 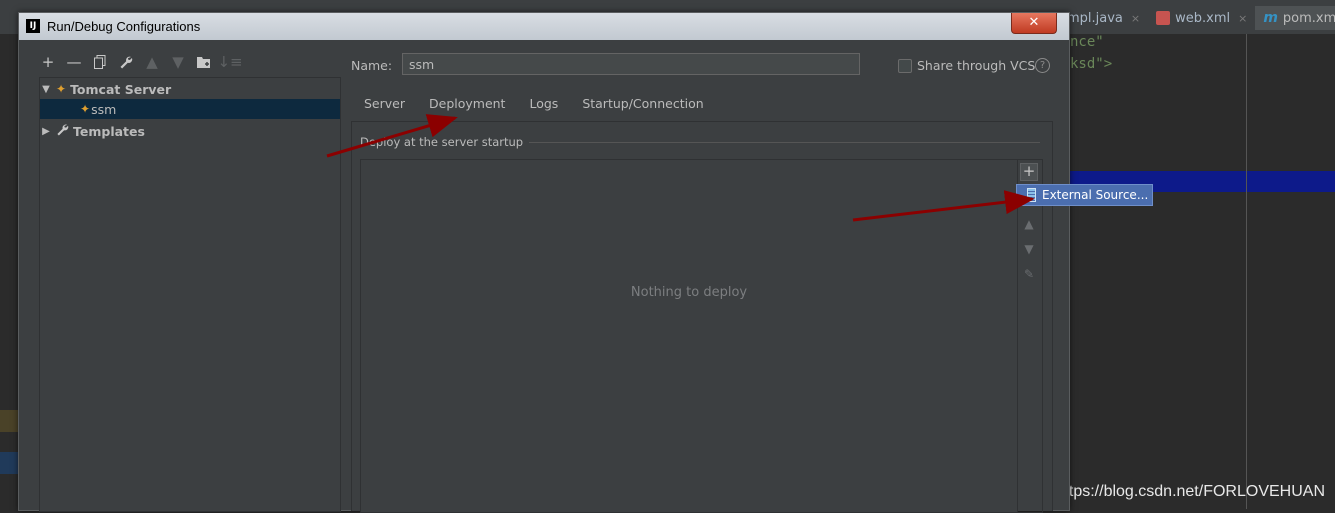 I want to click on close-button: ✕, so click(x=1034, y=23).